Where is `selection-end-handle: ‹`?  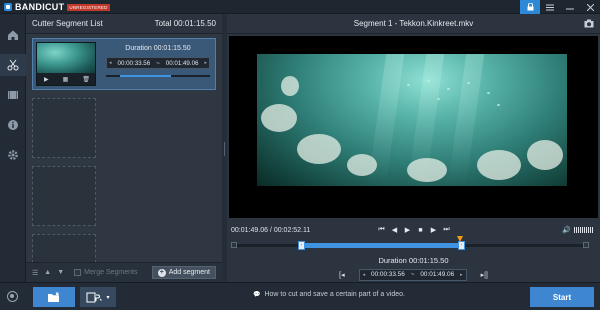 selection-end-handle: ‹ is located at coordinates (461, 245).